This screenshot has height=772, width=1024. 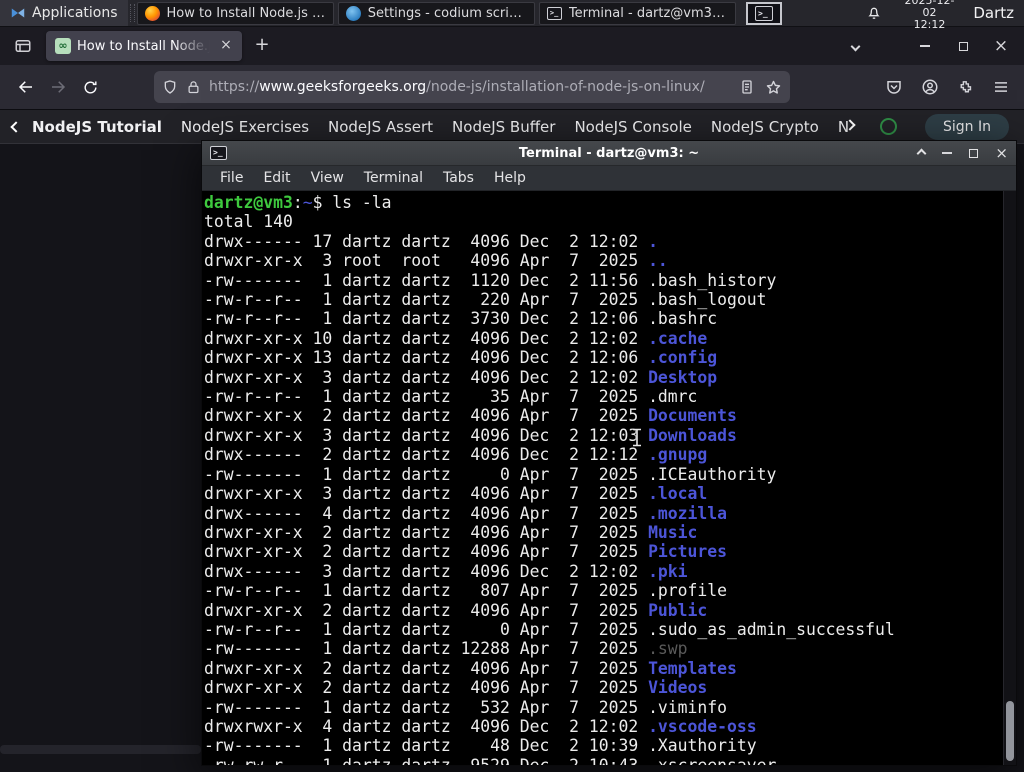 I want to click on firefox-view-button, so click(x=23, y=46).